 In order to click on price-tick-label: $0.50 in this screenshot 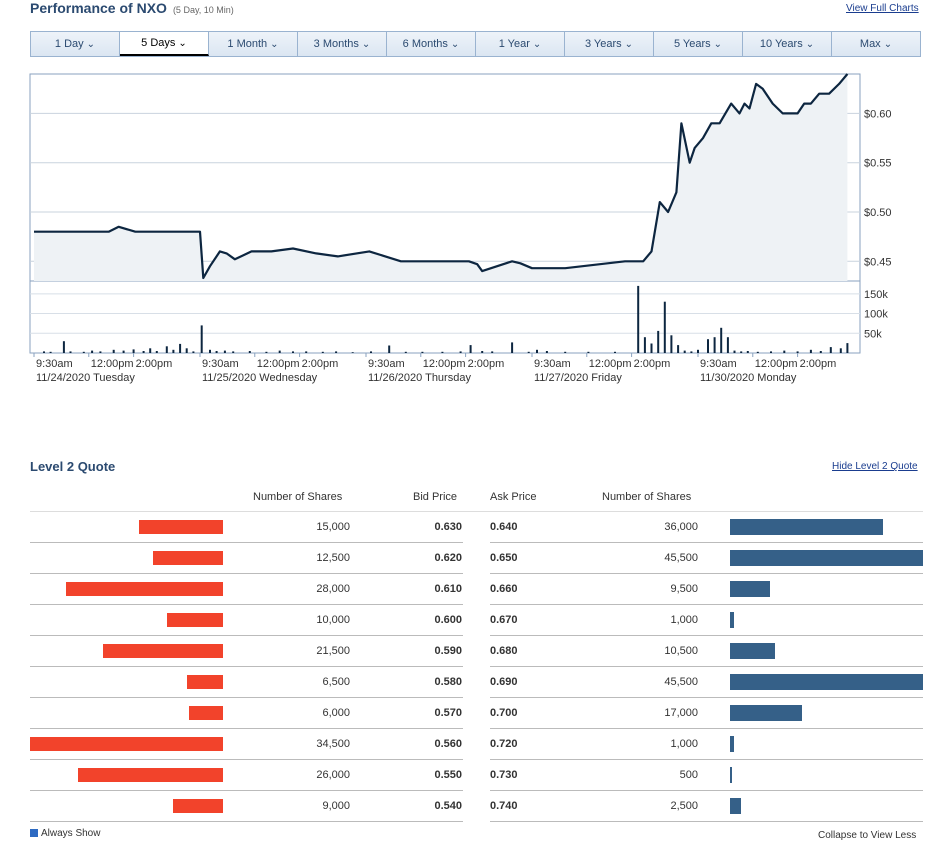, I will do `click(878, 213)`.